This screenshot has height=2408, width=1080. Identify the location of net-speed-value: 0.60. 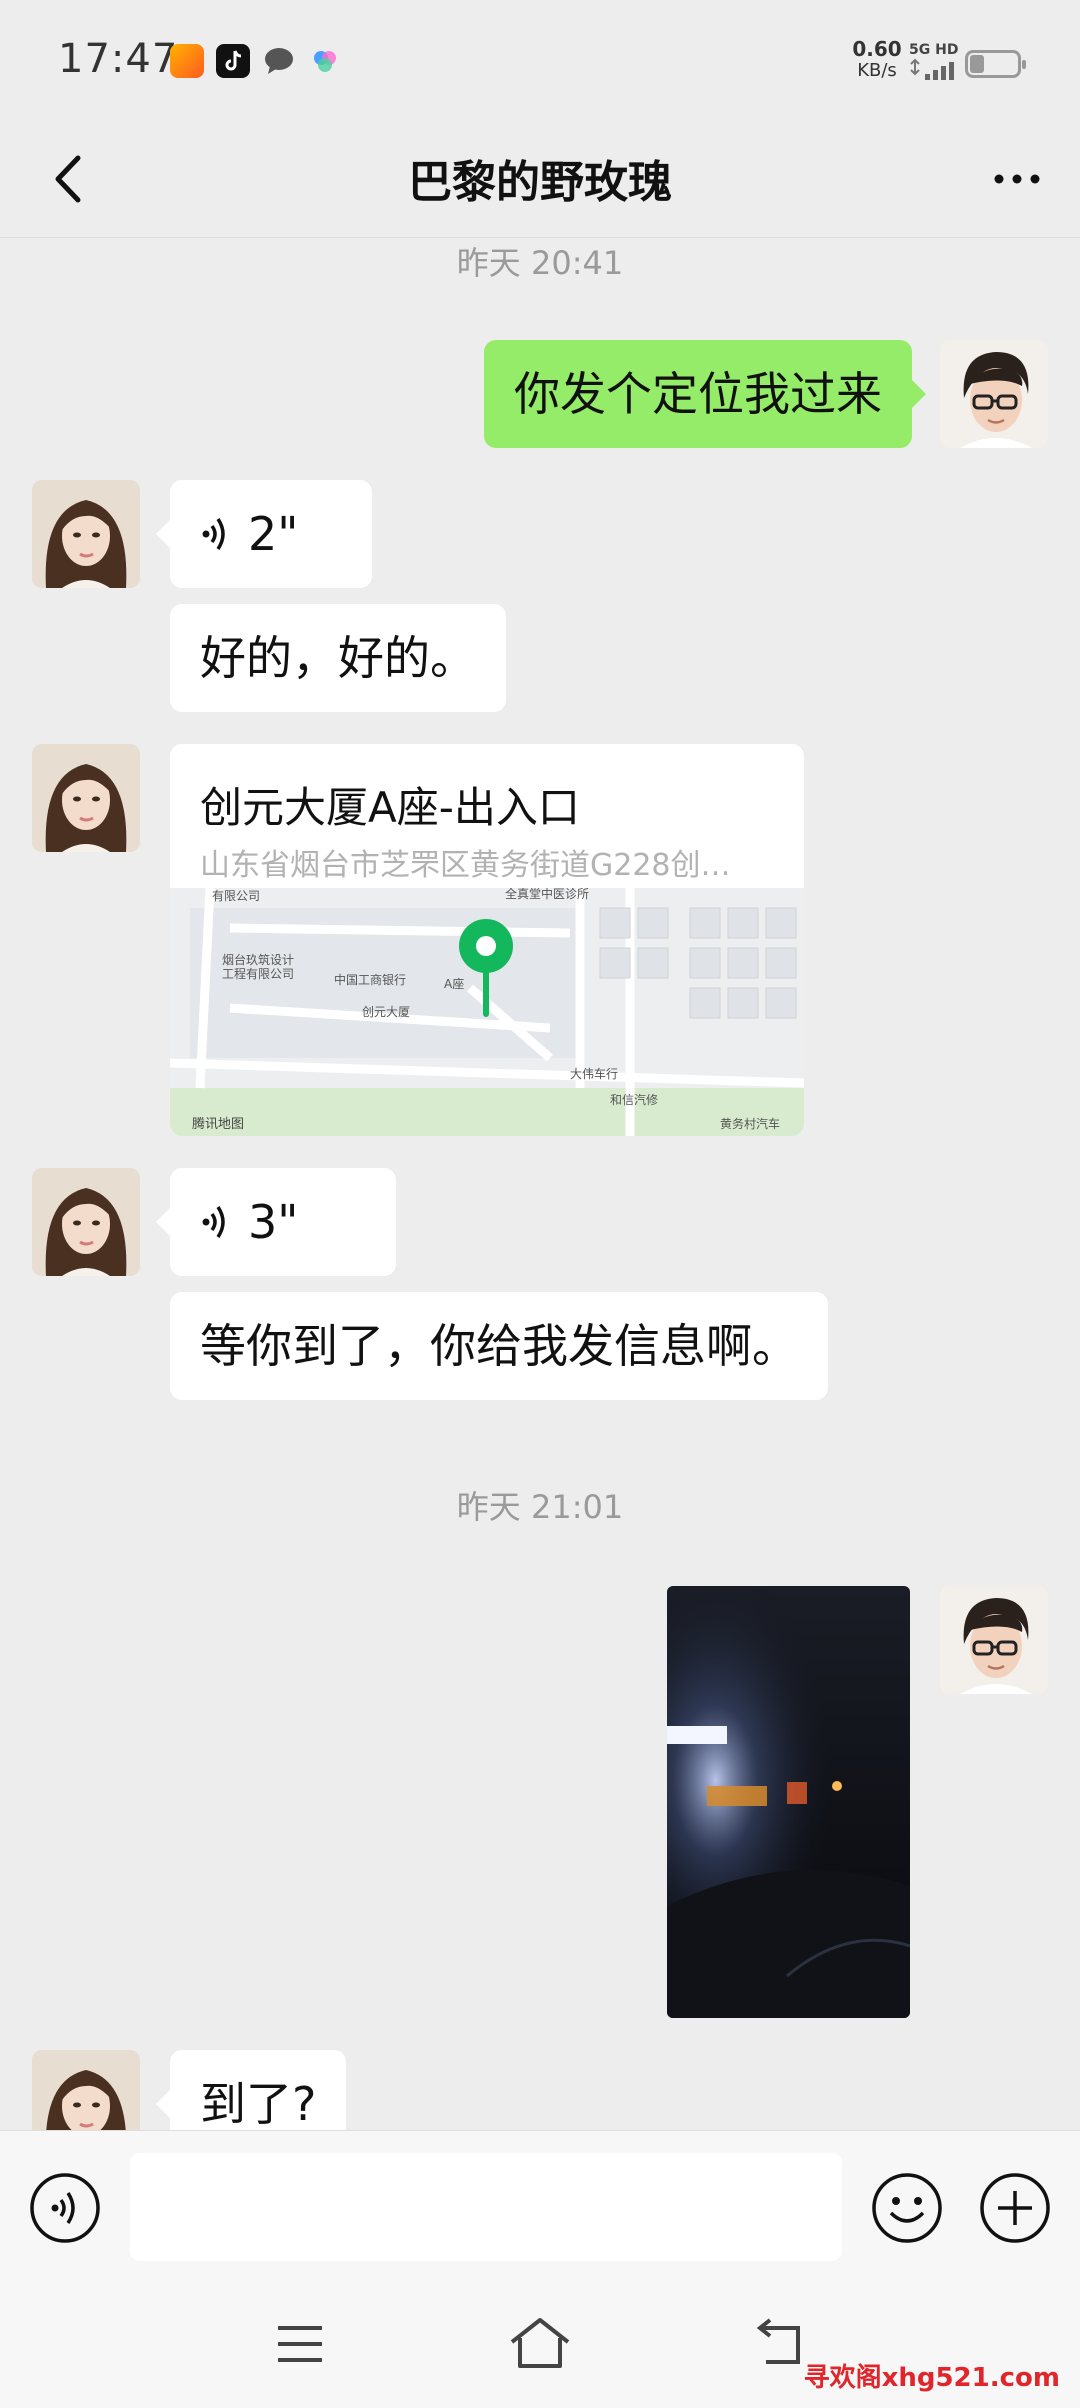
(877, 49).